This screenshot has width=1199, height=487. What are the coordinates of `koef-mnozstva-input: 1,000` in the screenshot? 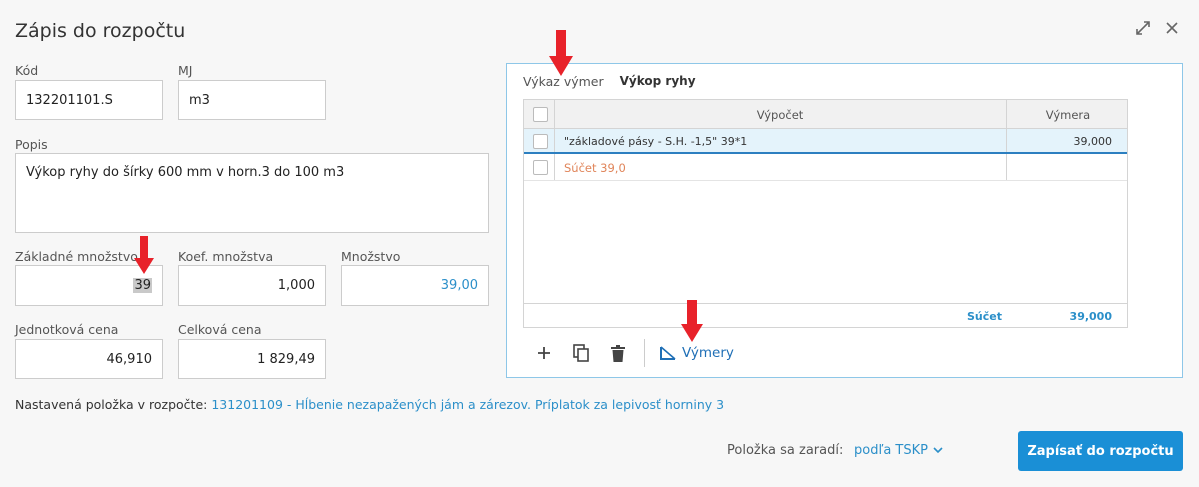 It's located at (252, 285).